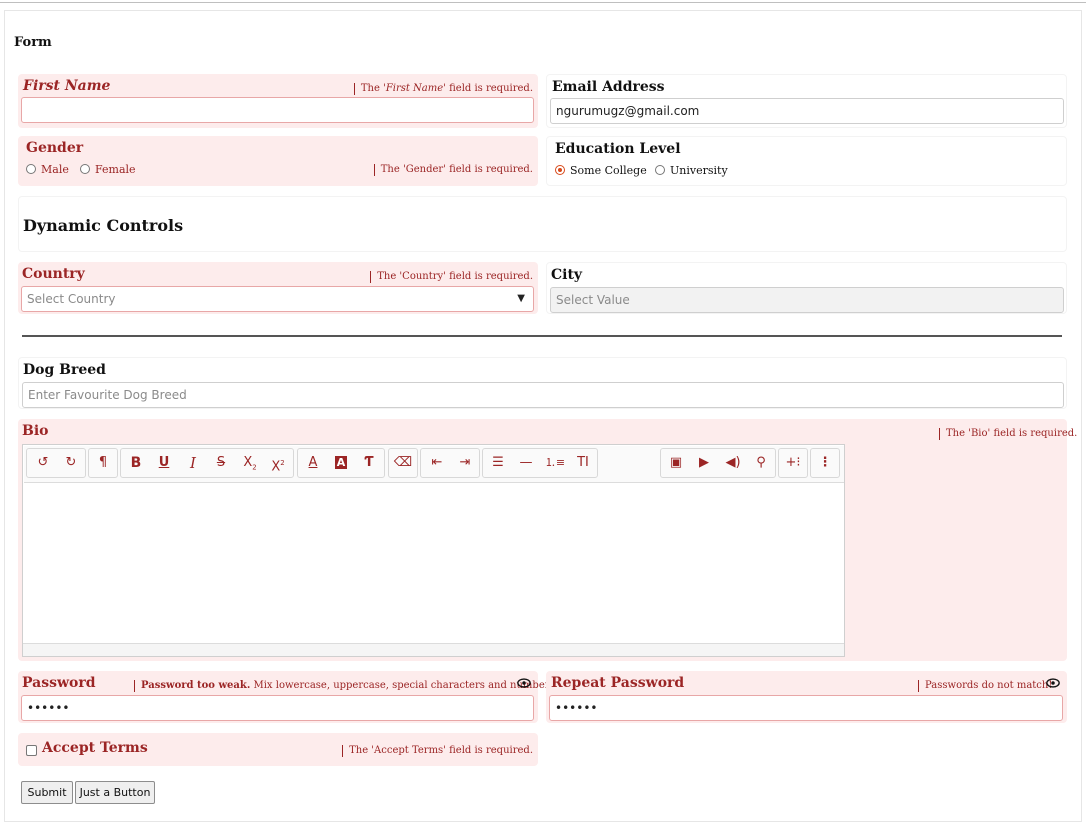 This screenshot has height=829, width=1086. Describe the element at coordinates (107, 395) in the screenshot. I see `dog-breed-placeholder: Enter Favourite Dog Breed` at that location.